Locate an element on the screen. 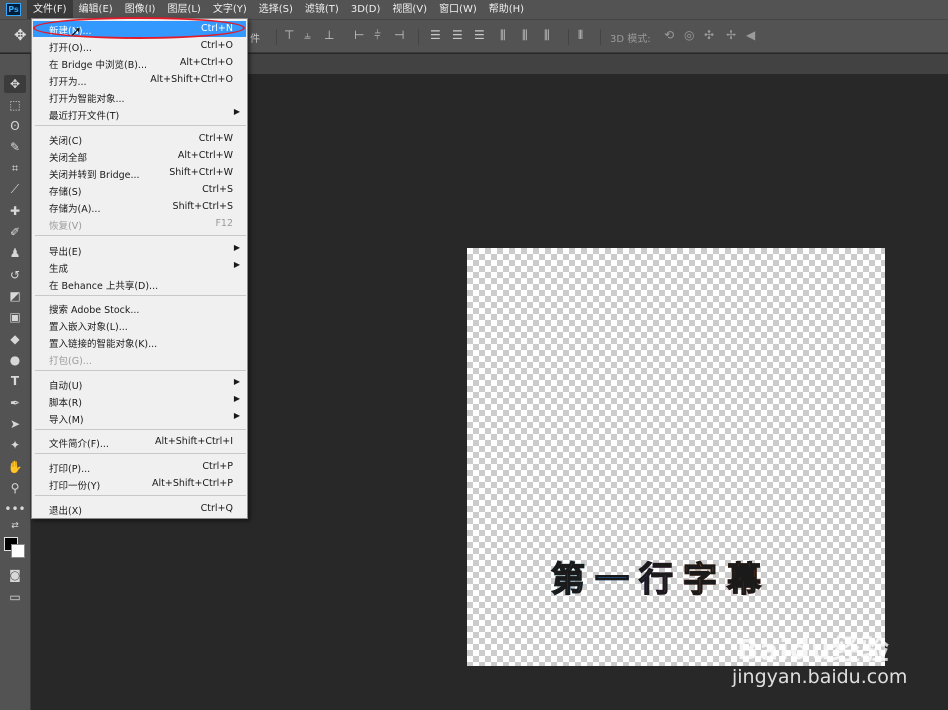 The height and width of the screenshot is (710, 948). mouse-cursor-icon: ➚ is located at coordinates (76, 32).